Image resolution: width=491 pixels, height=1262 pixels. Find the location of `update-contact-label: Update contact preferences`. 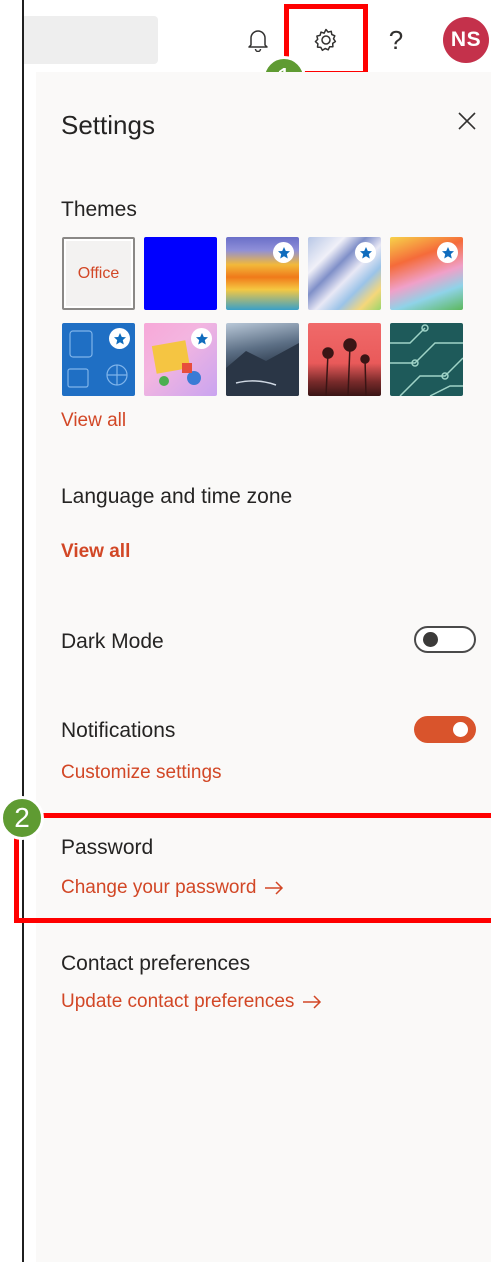

update-contact-label: Update contact preferences is located at coordinates (178, 1001).